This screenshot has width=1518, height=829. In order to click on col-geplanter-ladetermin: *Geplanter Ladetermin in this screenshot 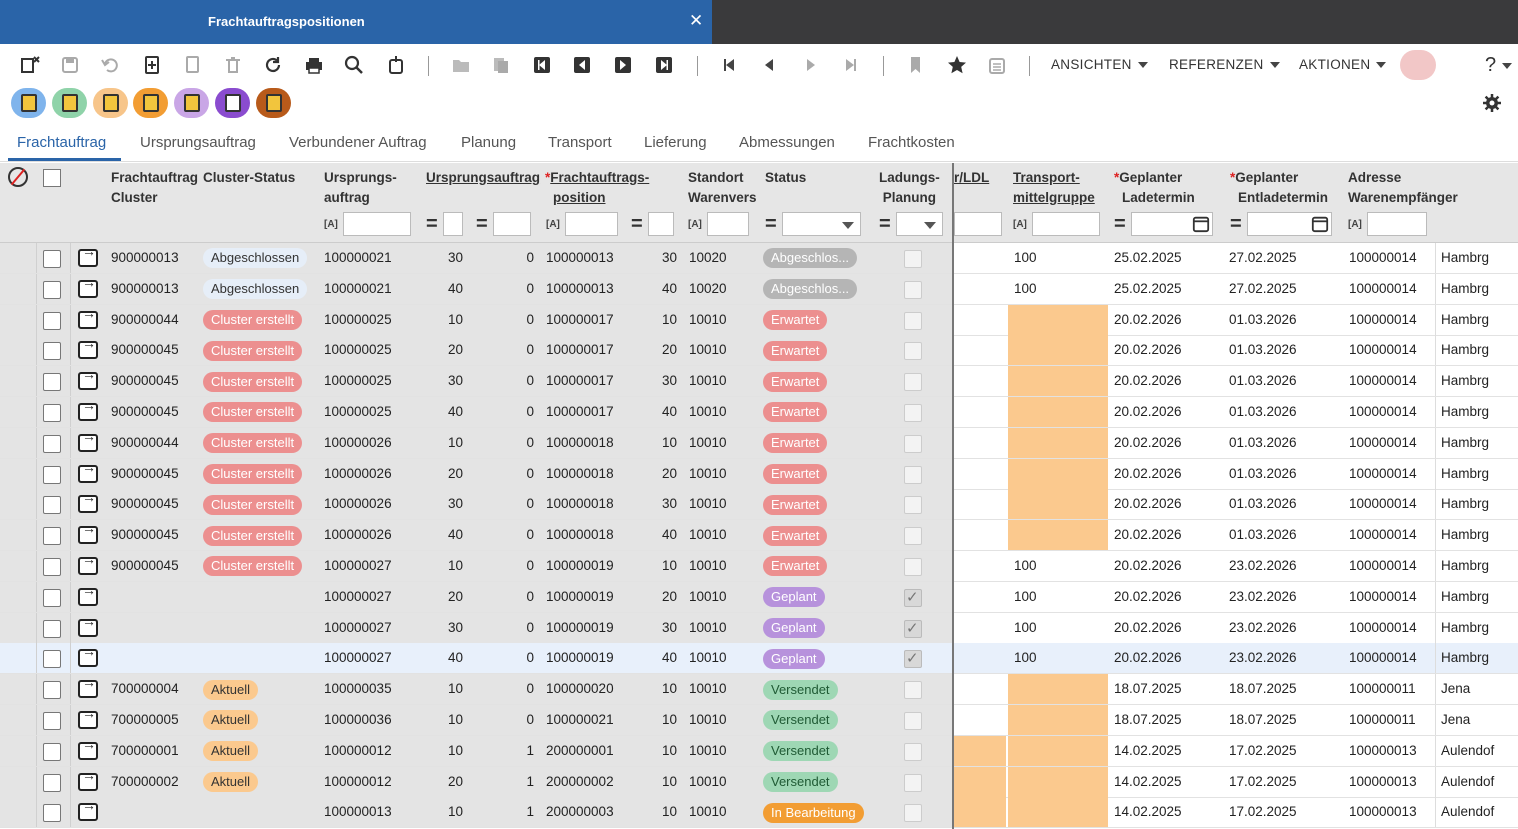, I will do `click(1154, 188)`.